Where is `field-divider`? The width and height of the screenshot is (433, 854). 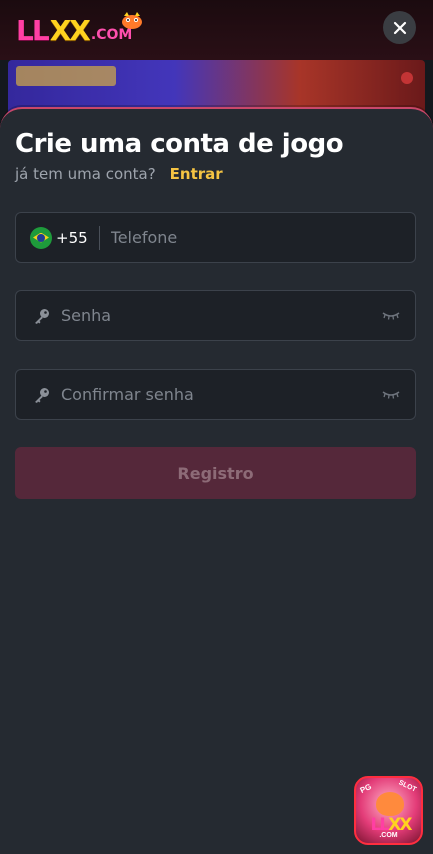
field-divider is located at coordinates (99, 237).